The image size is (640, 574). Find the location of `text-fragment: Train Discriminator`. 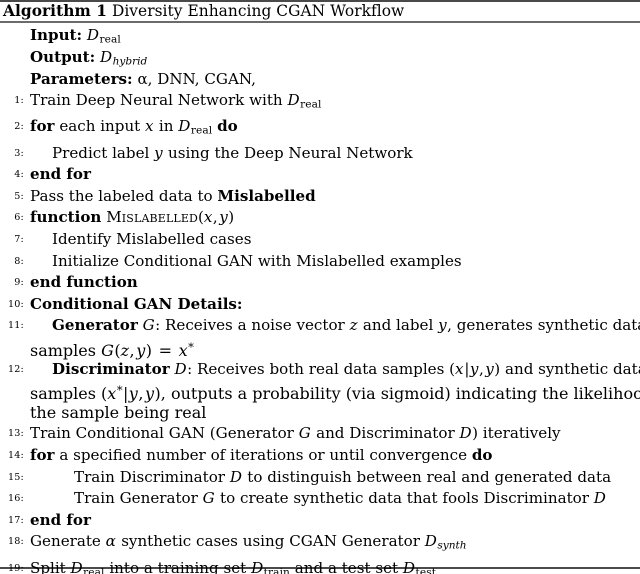

text-fragment: Train Discriminator is located at coordinates (150, 476).